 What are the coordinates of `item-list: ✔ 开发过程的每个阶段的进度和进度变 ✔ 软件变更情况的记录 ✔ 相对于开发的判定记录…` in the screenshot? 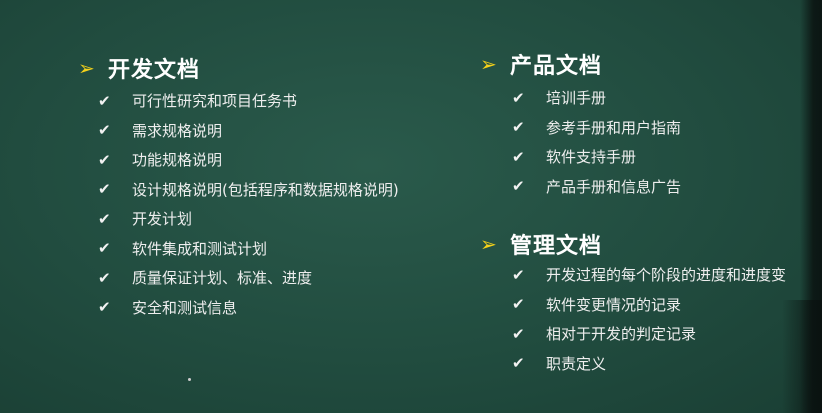 It's located at (649, 319).